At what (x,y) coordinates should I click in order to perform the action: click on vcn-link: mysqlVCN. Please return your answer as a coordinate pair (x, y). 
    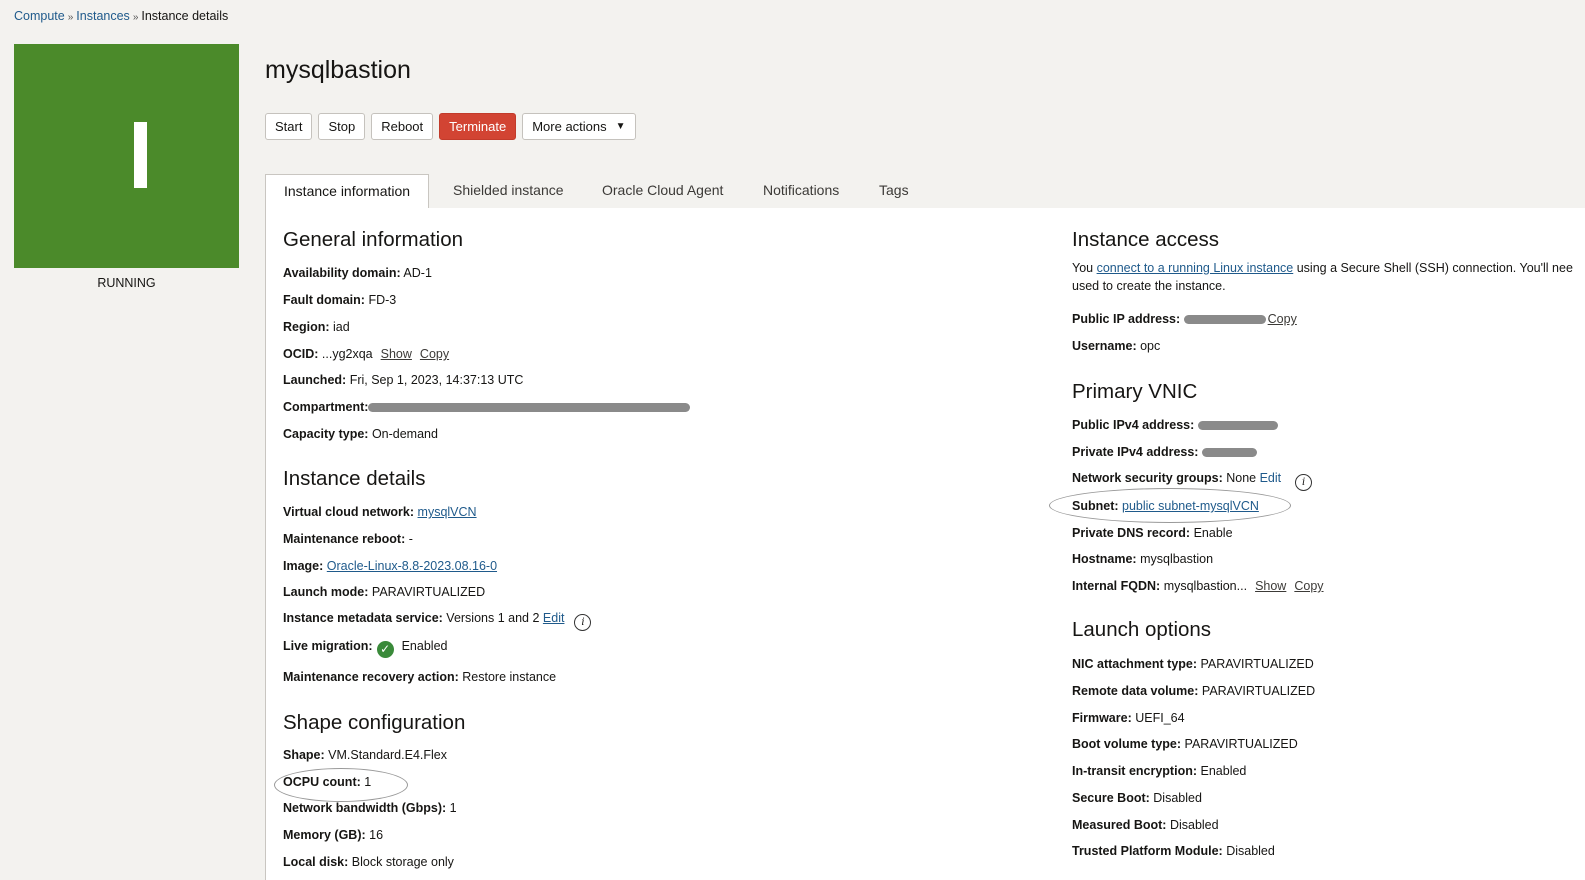
    Looking at the image, I should click on (447, 512).